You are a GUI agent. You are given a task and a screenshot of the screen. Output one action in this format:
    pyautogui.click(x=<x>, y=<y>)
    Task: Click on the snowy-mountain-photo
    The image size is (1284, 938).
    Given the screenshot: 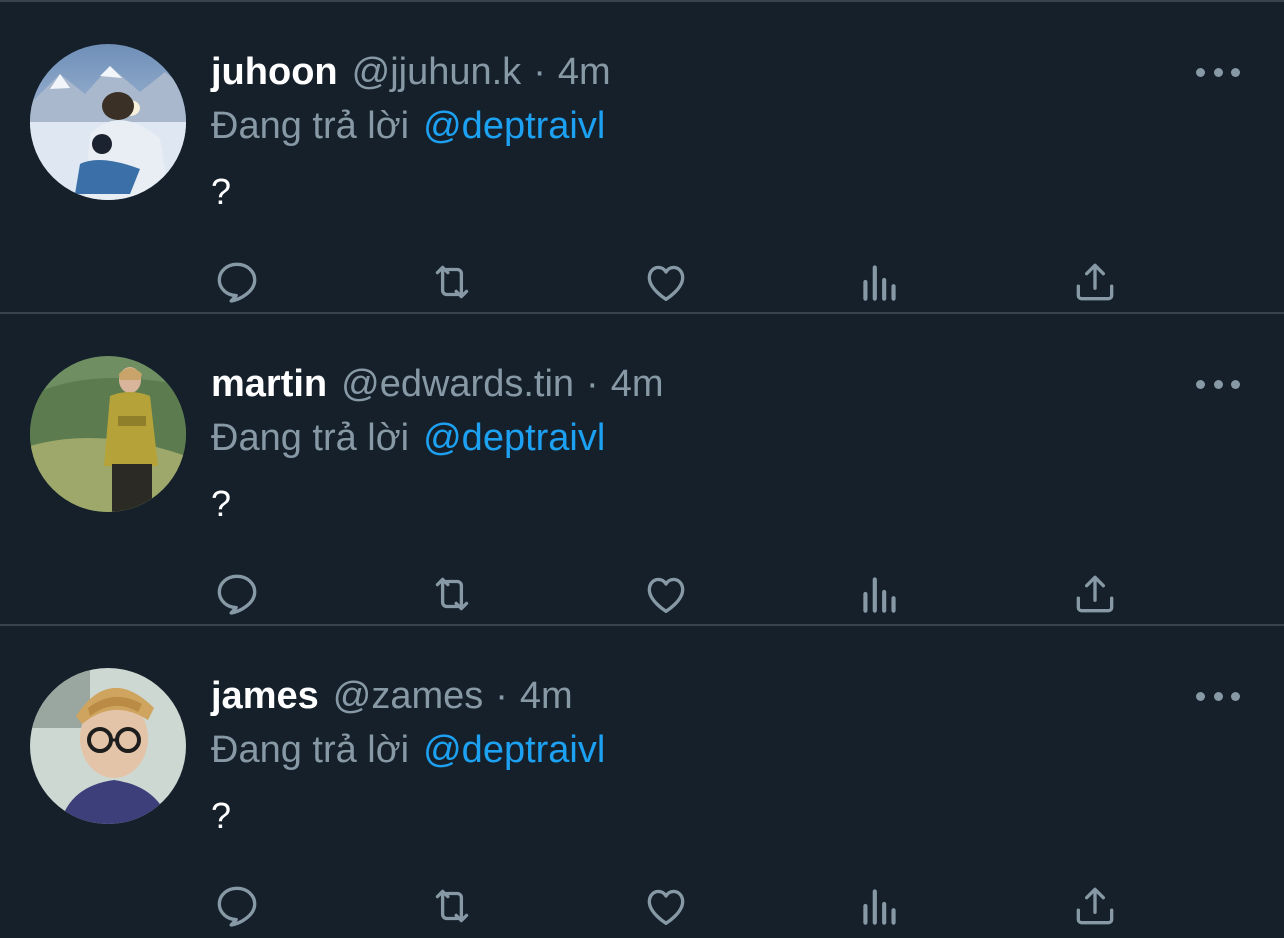 What is the action you would take?
    pyautogui.click(x=108, y=122)
    